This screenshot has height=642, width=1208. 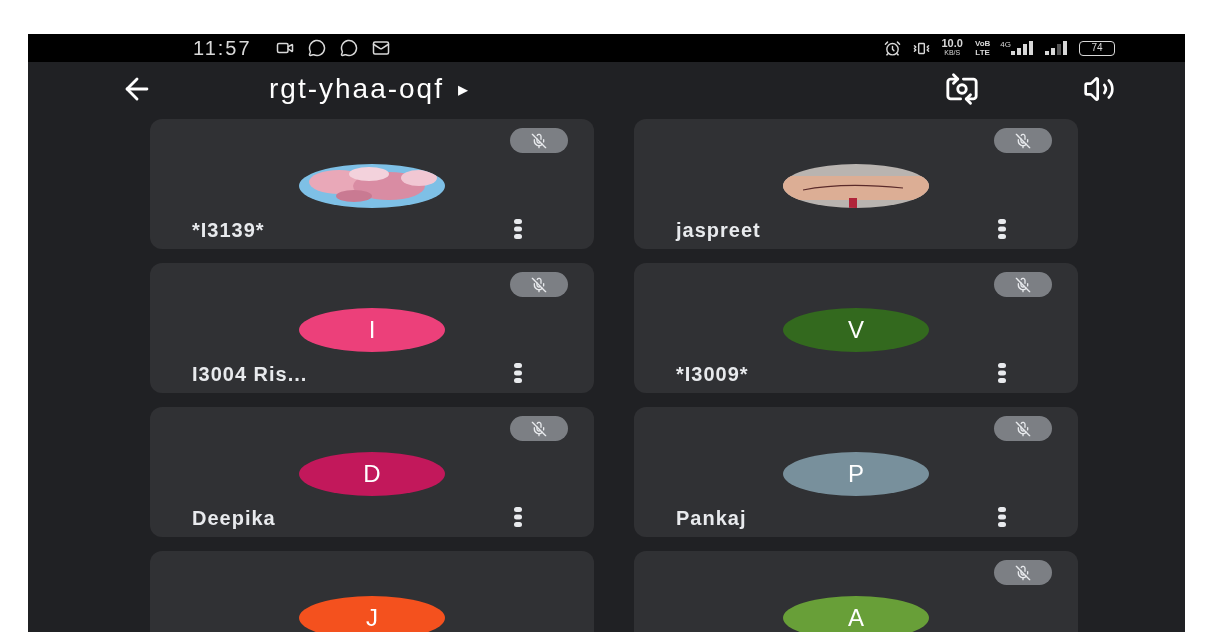 I want to click on participant-name: Deepika, so click(x=234, y=518).